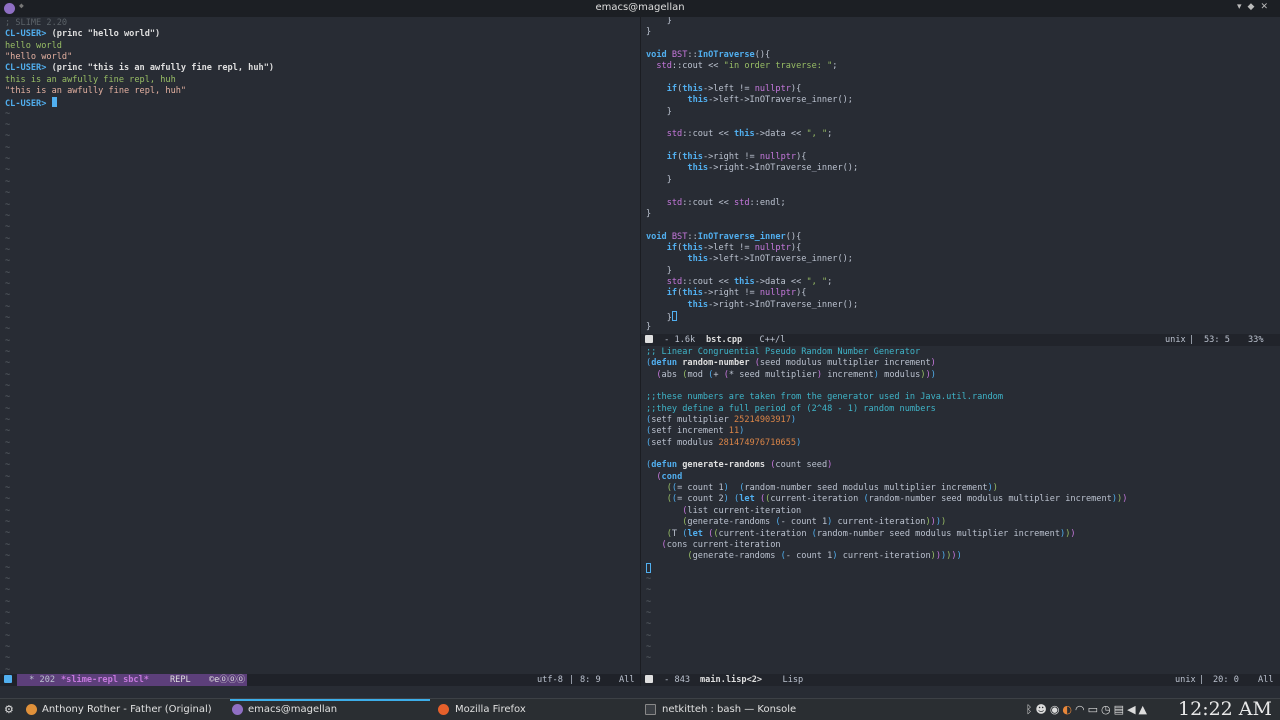  What do you see at coordinates (322, 80) in the screenshot?
I see `left_repl-line: this is an awfully fine repl, huh` at bounding box center [322, 80].